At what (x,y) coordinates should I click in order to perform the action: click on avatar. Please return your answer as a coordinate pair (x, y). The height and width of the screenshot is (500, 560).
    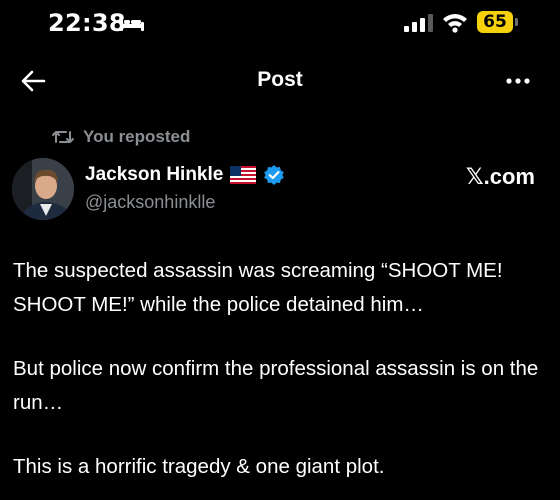
    Looking at the image, I should click on (43, 189).